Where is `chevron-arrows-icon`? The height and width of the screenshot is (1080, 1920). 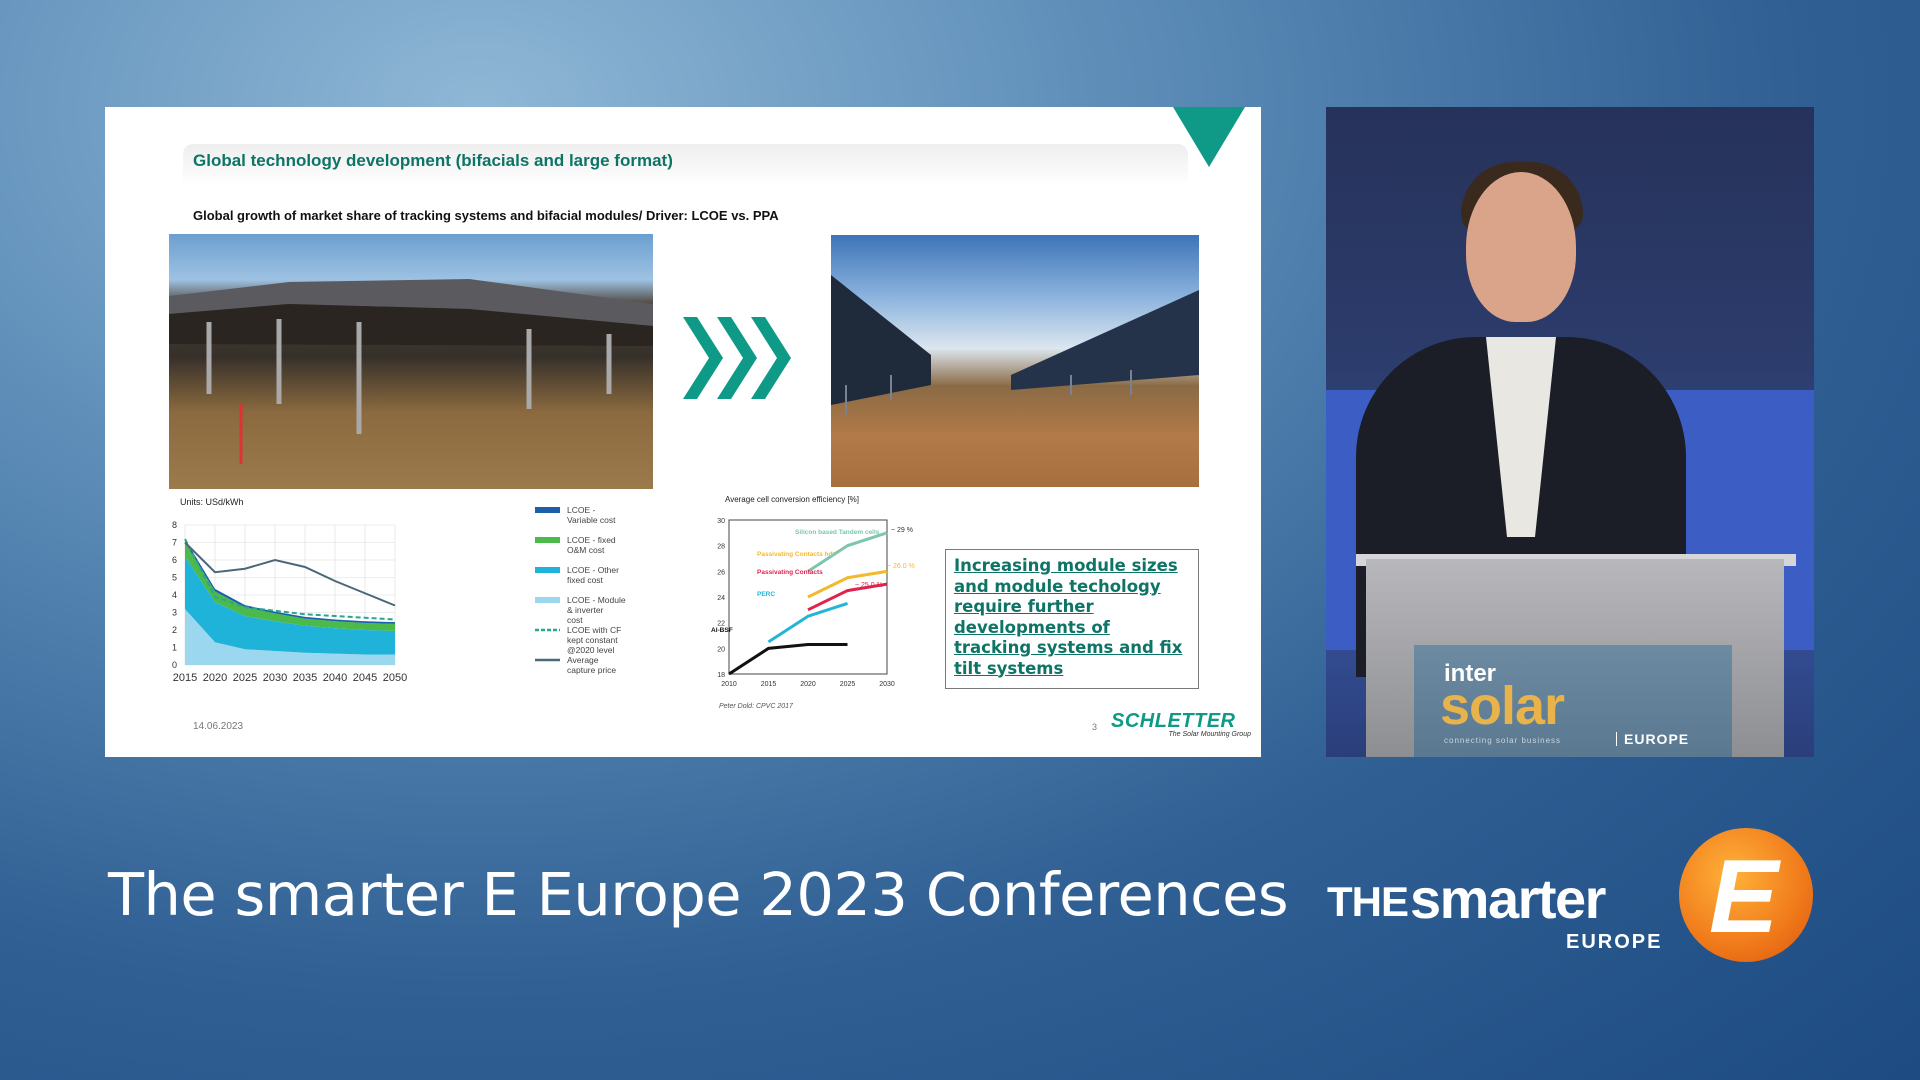
chevron-arrows-icon is located at coordinates (737, 358).